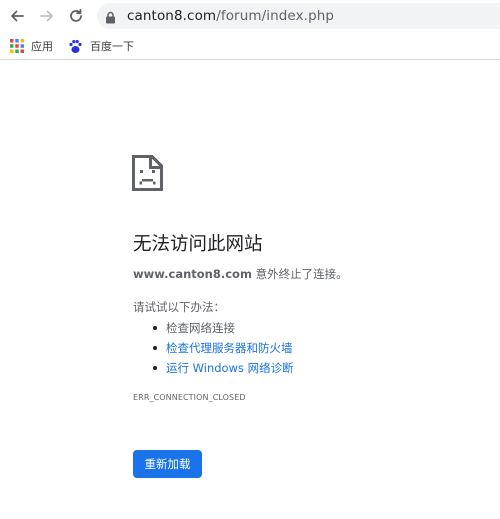  I want to click on try-label: 请试试以下办法：, so click(179, 307).